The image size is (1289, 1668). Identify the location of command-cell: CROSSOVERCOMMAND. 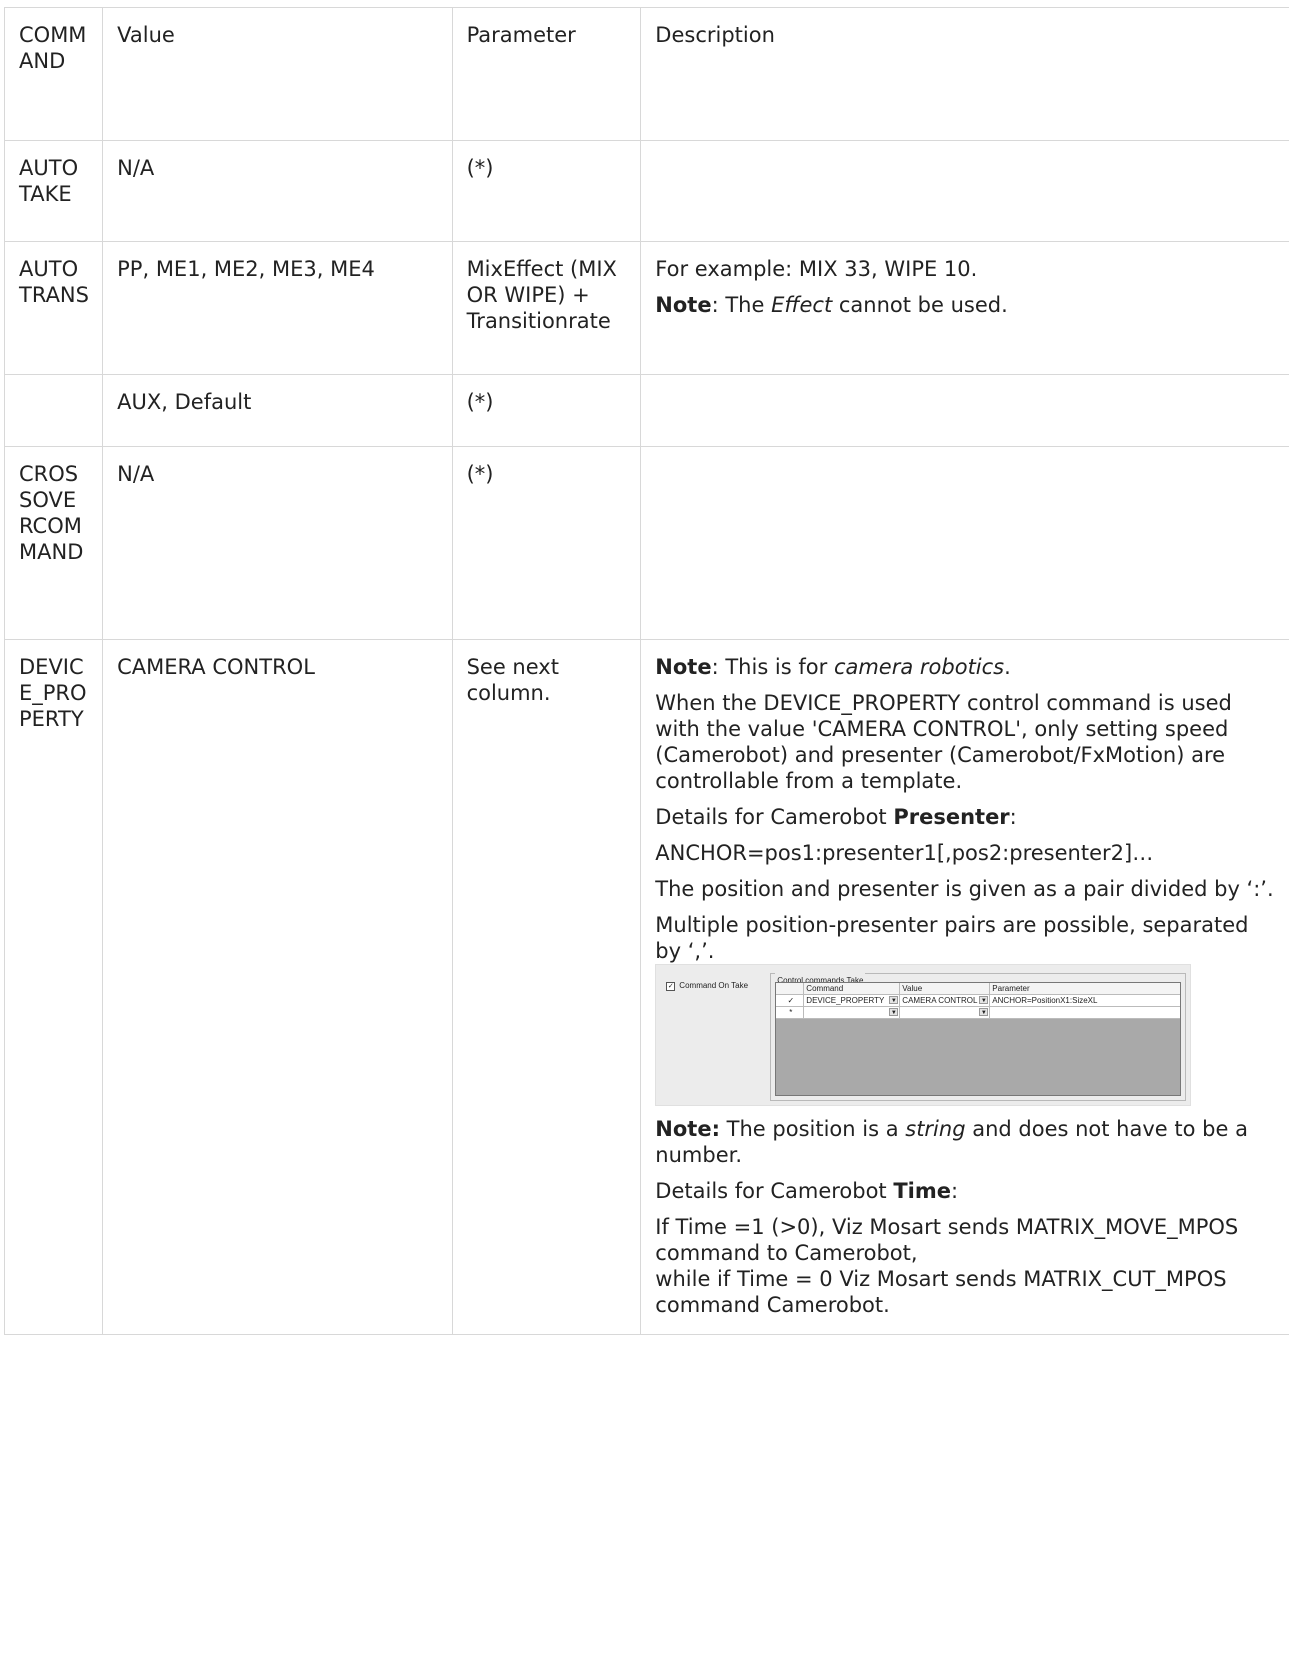
(53, 543).